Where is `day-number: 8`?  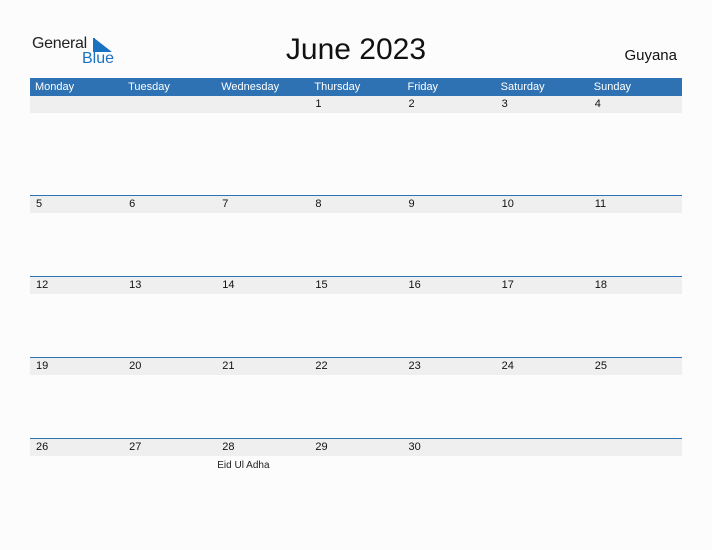
day-number: 8 is located at coordinates (318, 204).